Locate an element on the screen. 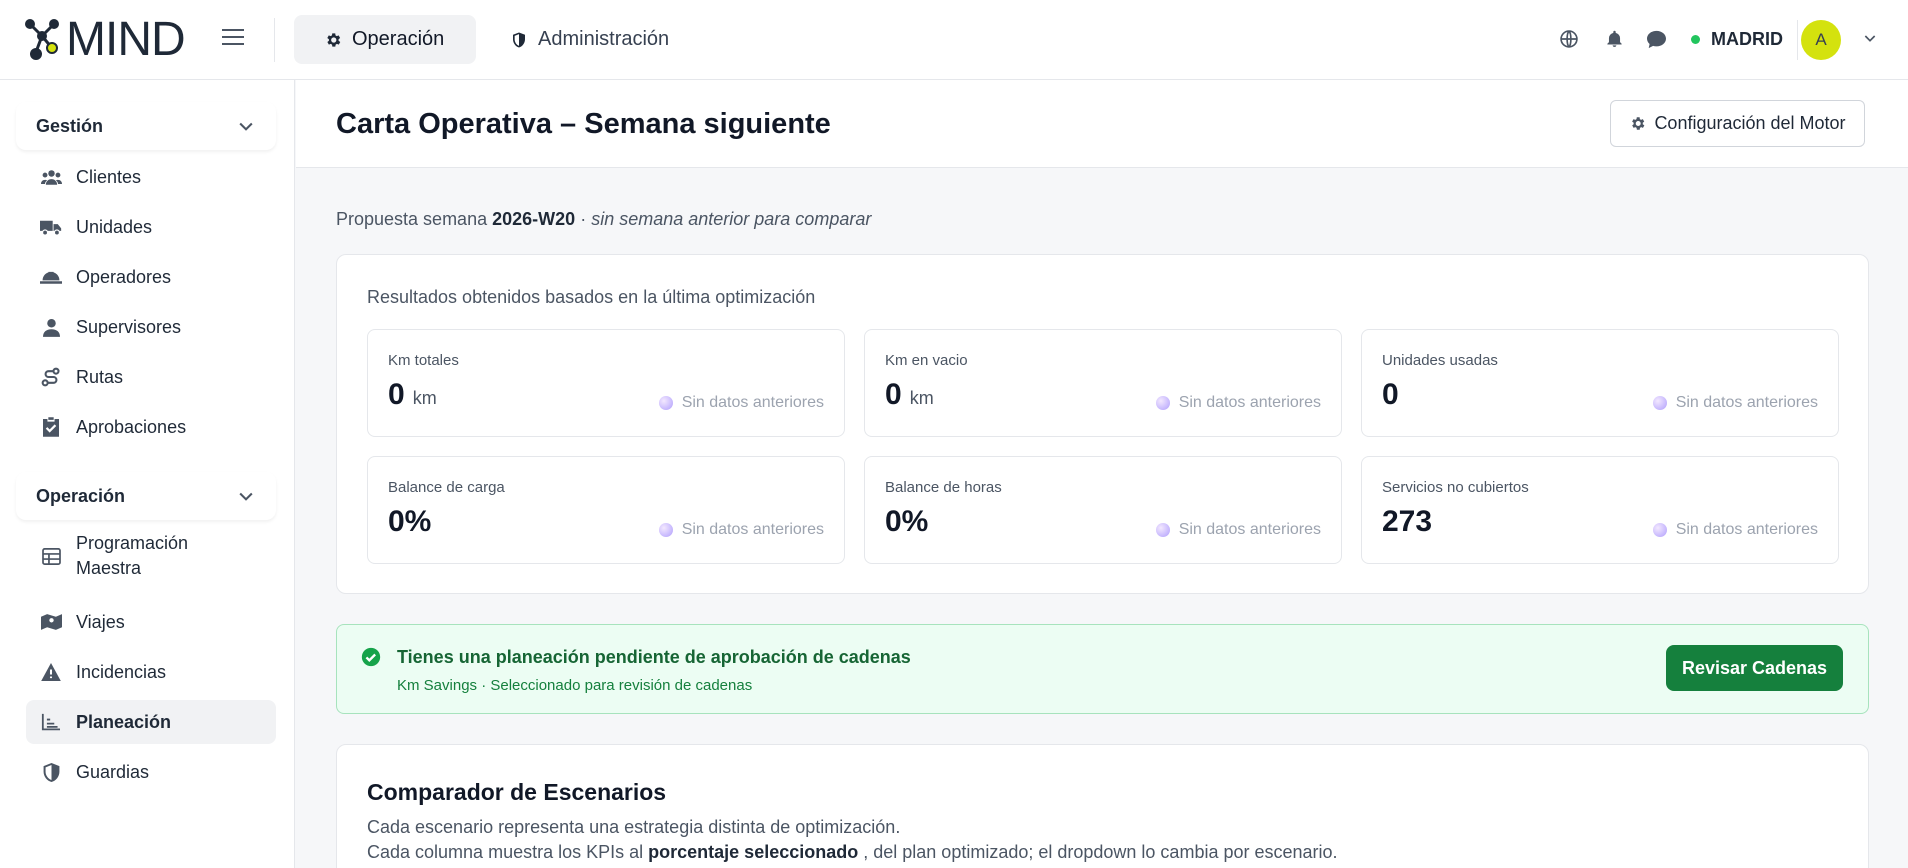 The width and height of the screenshot is (1908, 868). page-title: Carta Operativa – Semana siguiente is located at coordinates (583, 124).